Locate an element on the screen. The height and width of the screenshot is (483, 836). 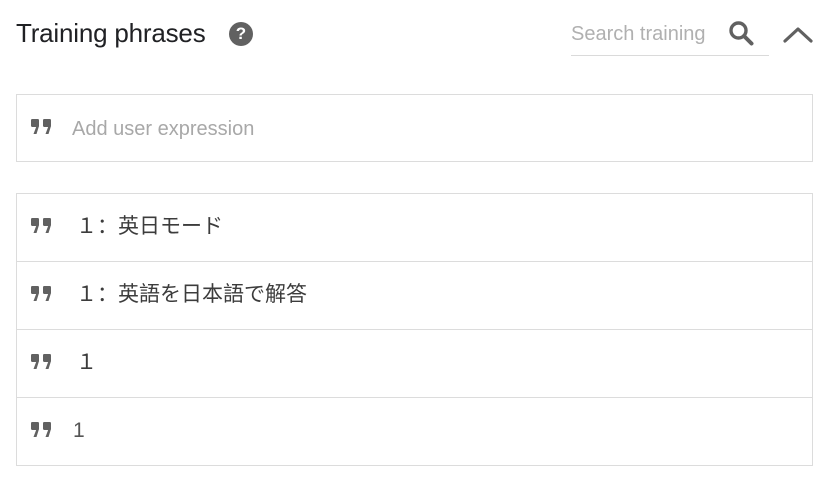
help-icon: ? is located at coordinates (241, 34).